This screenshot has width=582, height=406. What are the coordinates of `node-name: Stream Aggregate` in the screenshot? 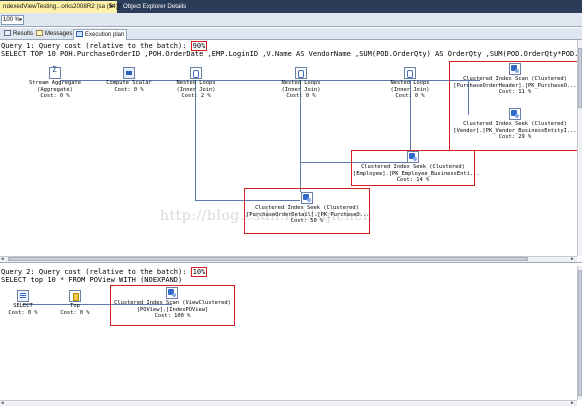 It's located at (55, 83).